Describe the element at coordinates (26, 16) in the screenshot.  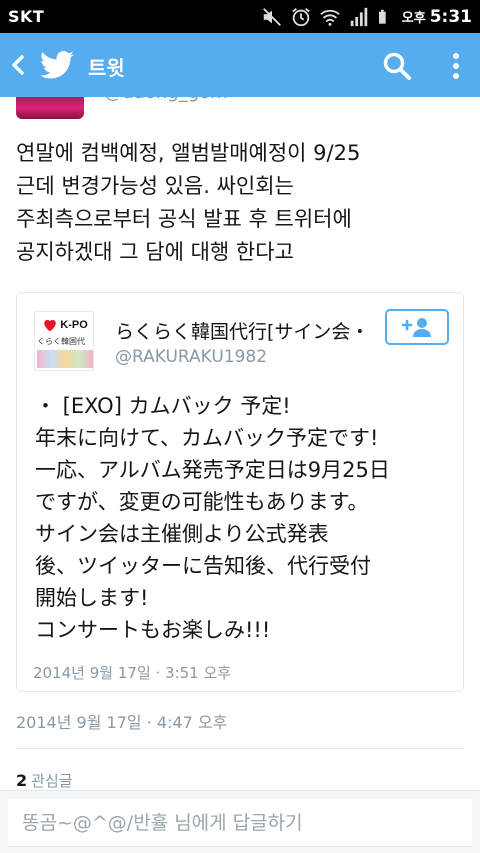
I see `carrier-label: SKT` at that location.